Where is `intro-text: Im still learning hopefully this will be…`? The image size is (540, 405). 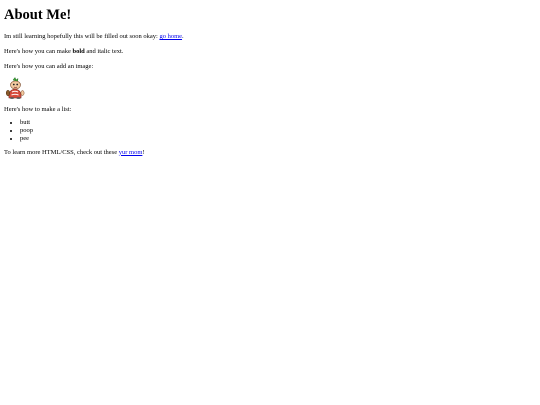 intro-text: Im still learning hopefully this will be… is located at coordinates (82, 36).